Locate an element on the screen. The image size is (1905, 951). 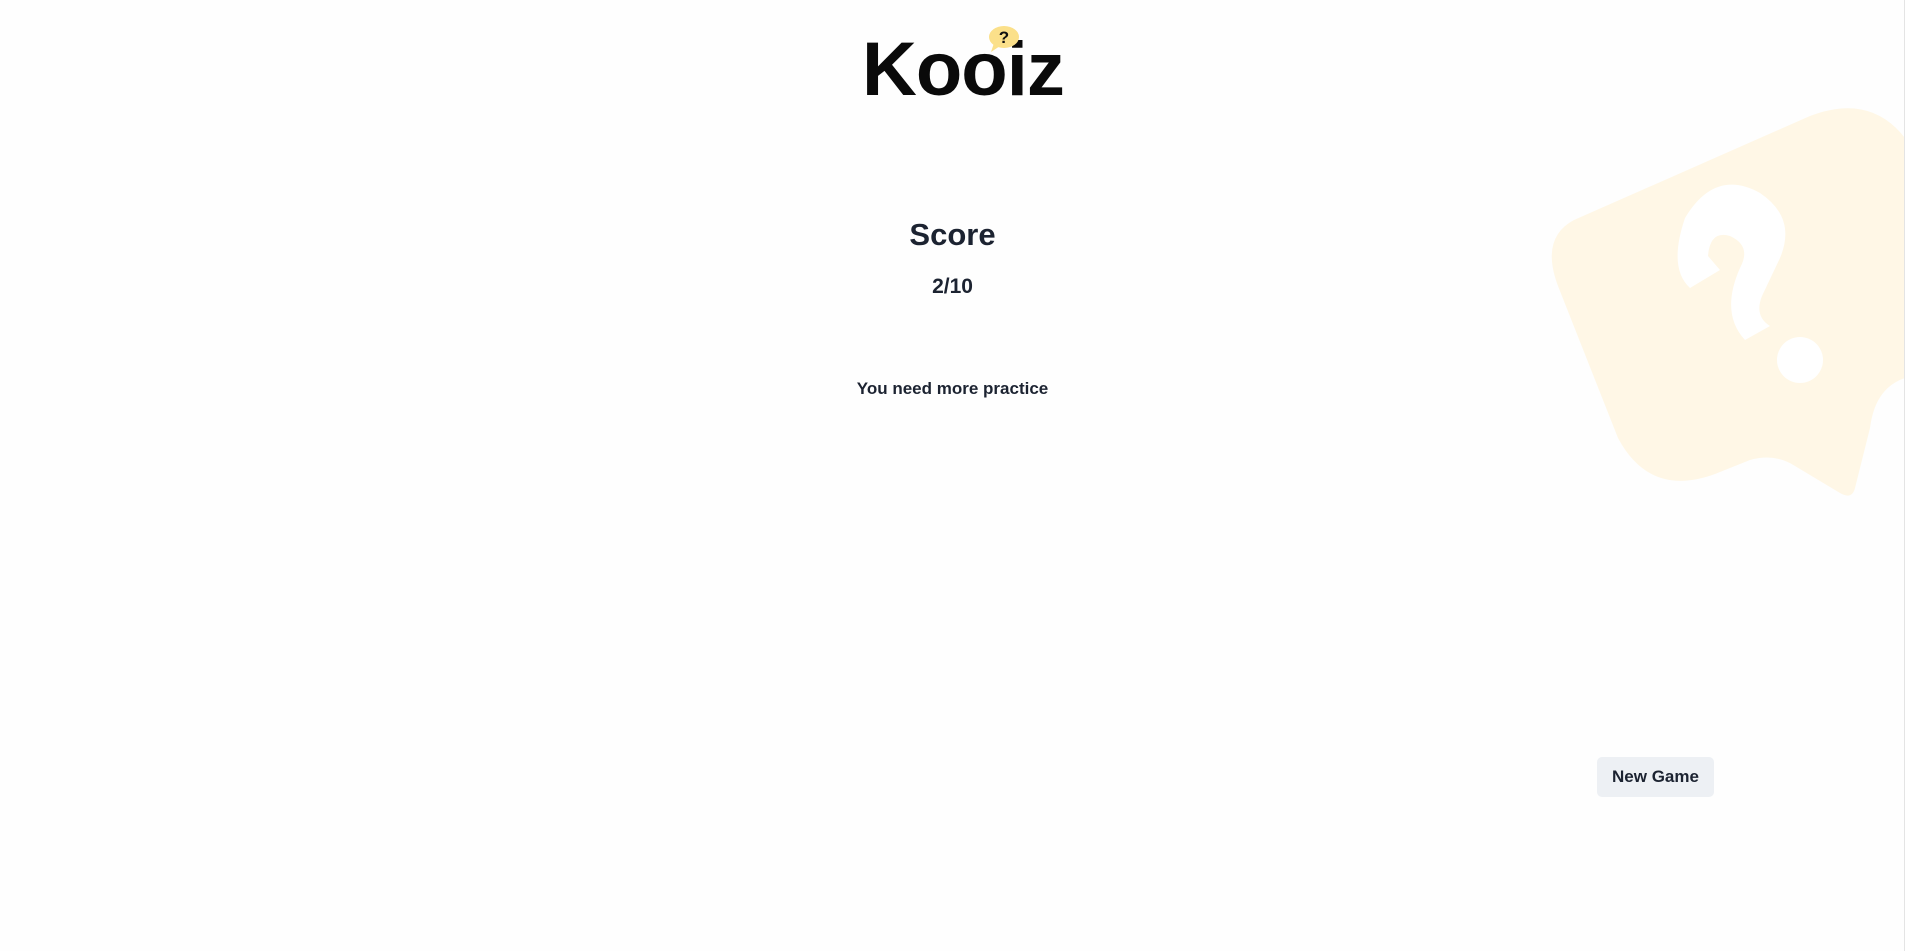
logo-badge-glyph: ? is located at coordinates (1004, 37).